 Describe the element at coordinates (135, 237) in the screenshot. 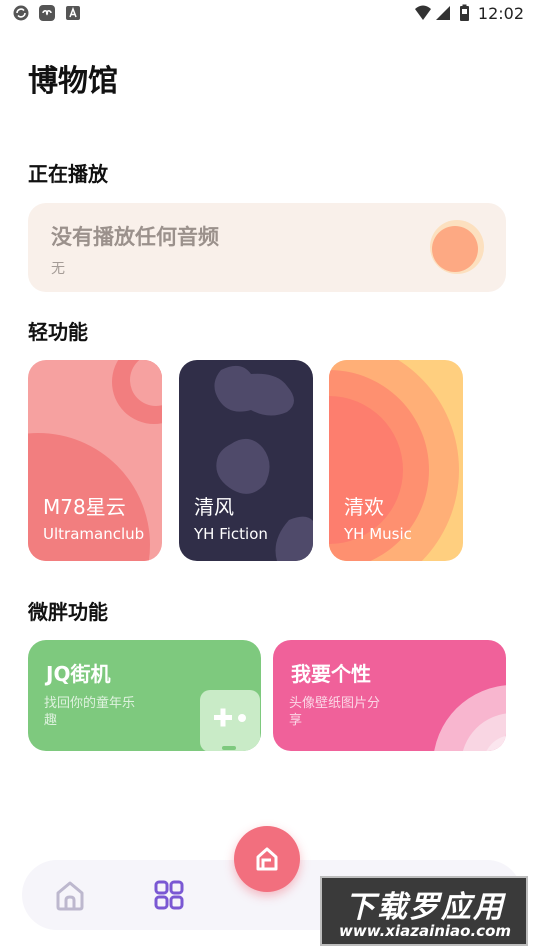

I see `now-playing-title: 没有播放任何音频` at that location.